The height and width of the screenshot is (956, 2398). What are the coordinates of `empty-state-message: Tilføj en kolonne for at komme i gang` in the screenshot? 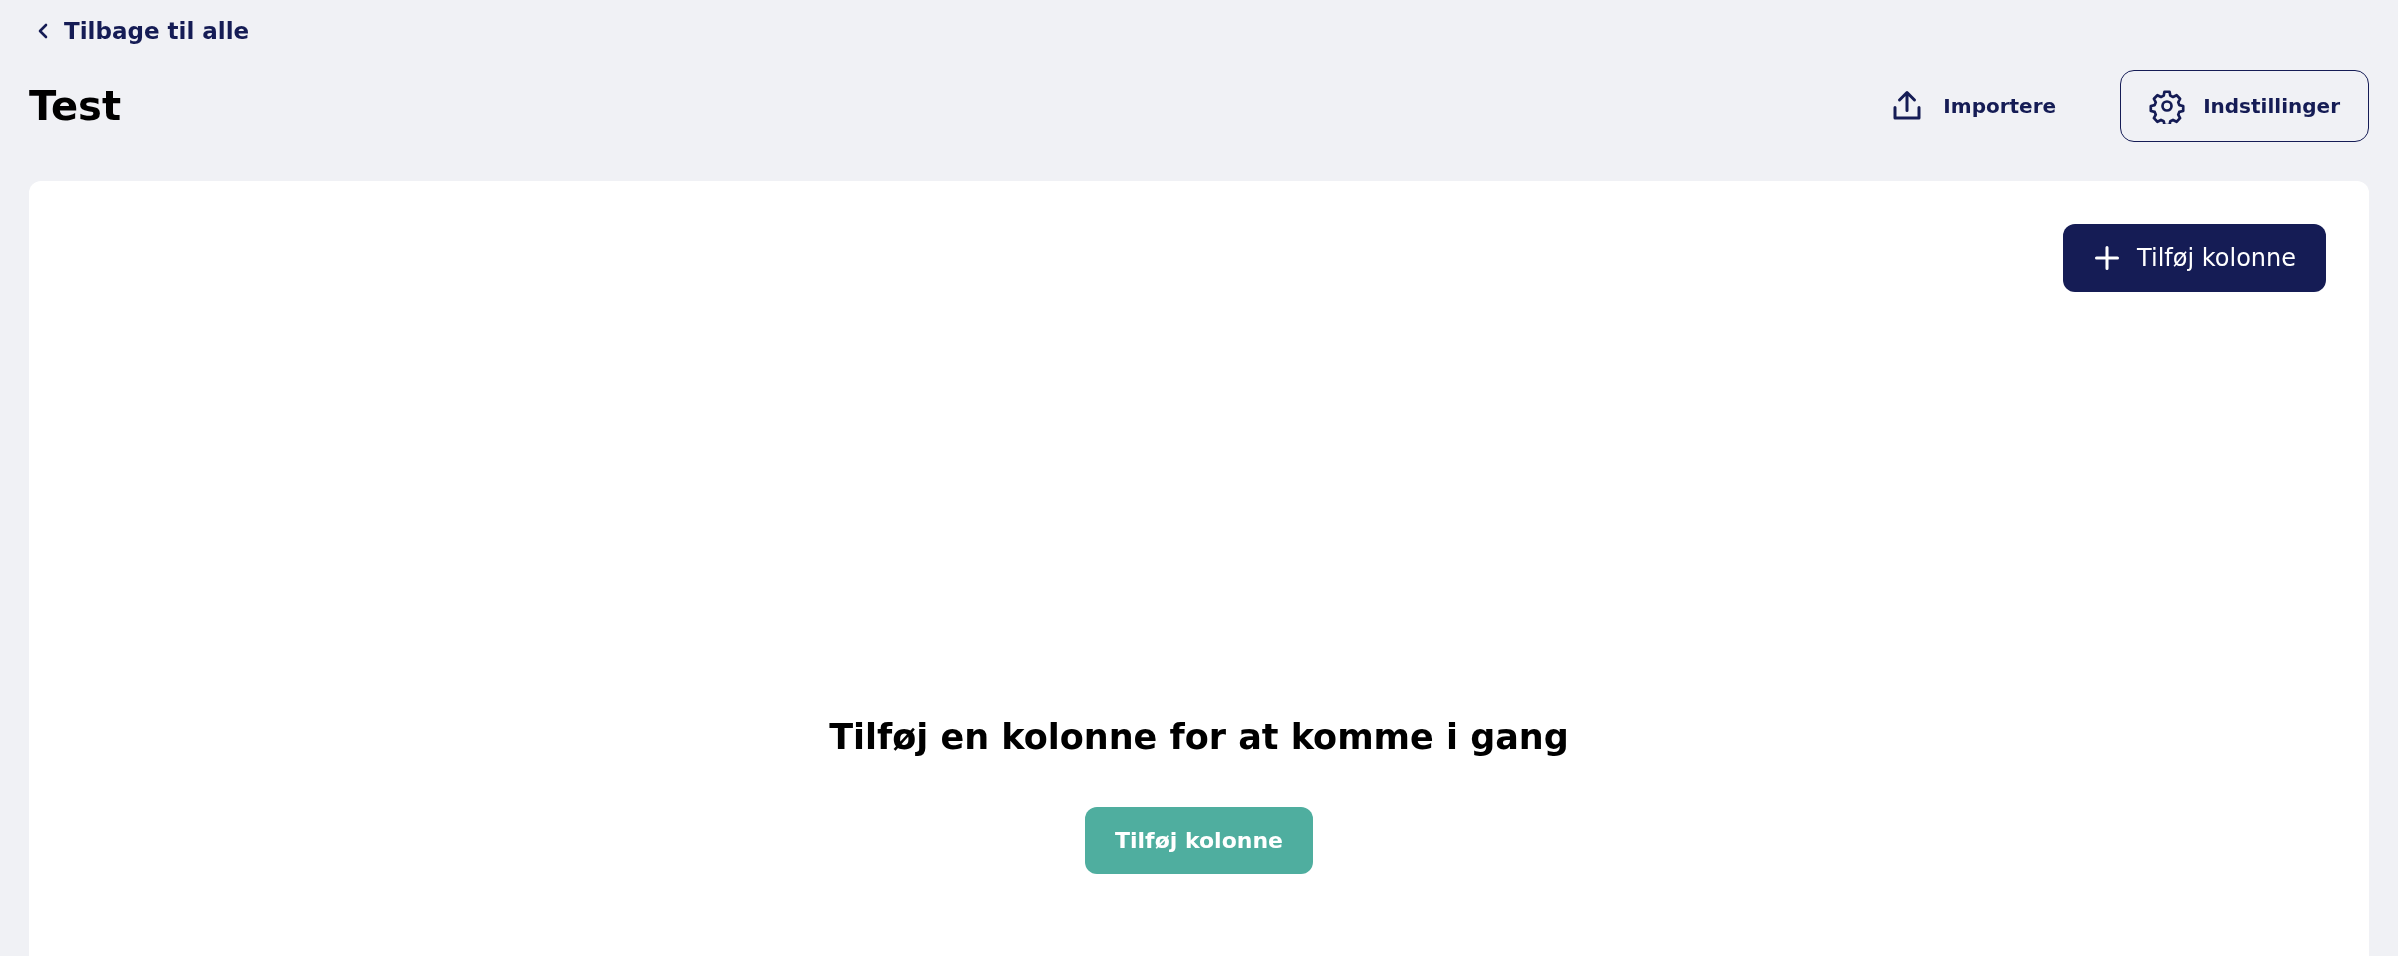 It's located at (1199, 737).